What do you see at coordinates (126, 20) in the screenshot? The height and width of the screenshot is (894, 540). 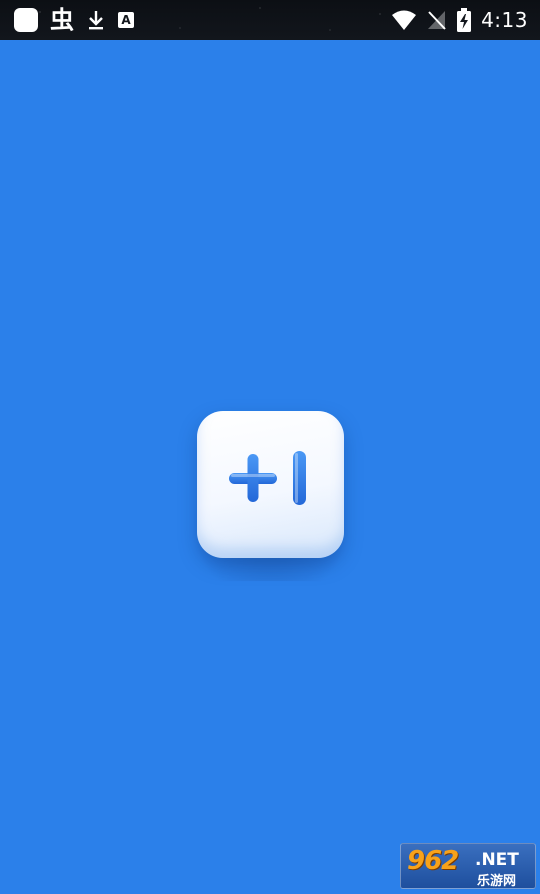 I see `text-a-icon: A` at bounding box center [126, 20].